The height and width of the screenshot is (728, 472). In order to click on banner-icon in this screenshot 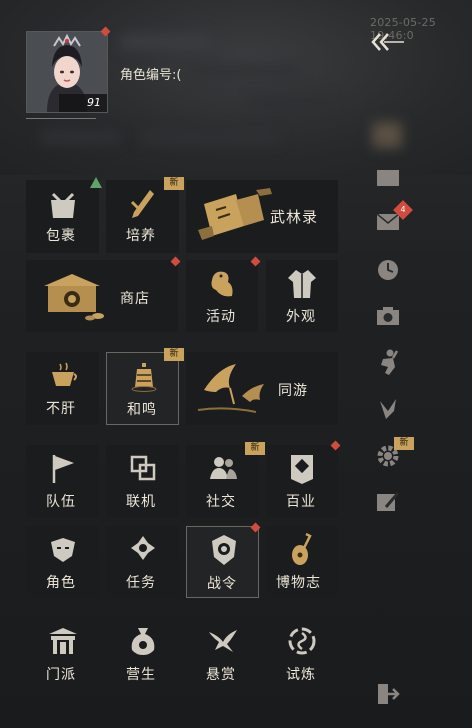, I will do `click(302, 469)`.